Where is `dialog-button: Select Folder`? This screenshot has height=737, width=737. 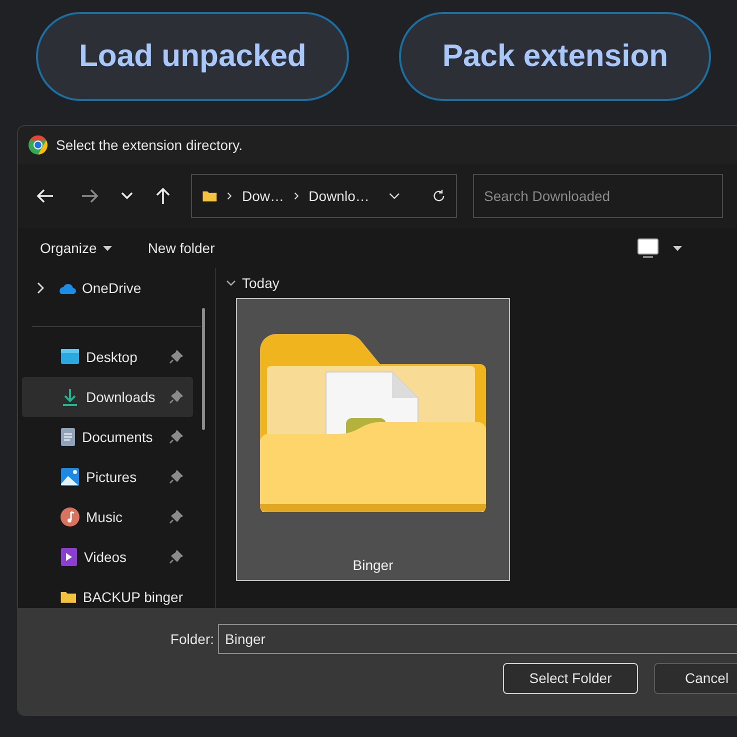 dialog-button: Select Folder is located at coordinates (570, 678).